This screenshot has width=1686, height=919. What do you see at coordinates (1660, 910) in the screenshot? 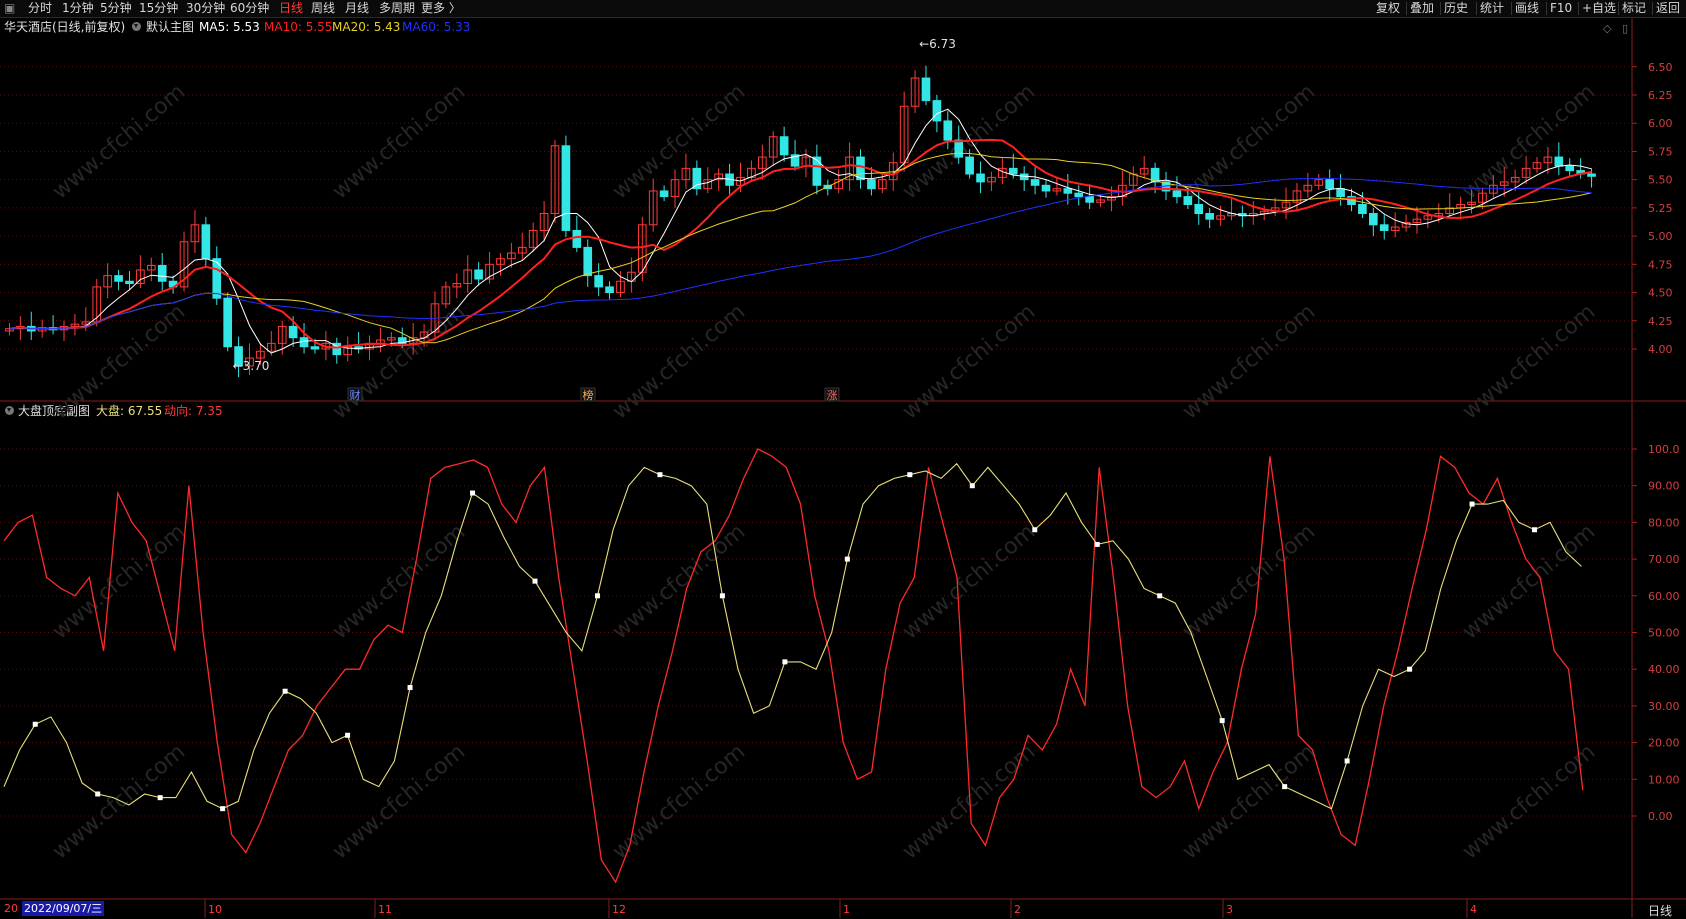
I see `period-label: 日线` at bounding box center [1660, 910].